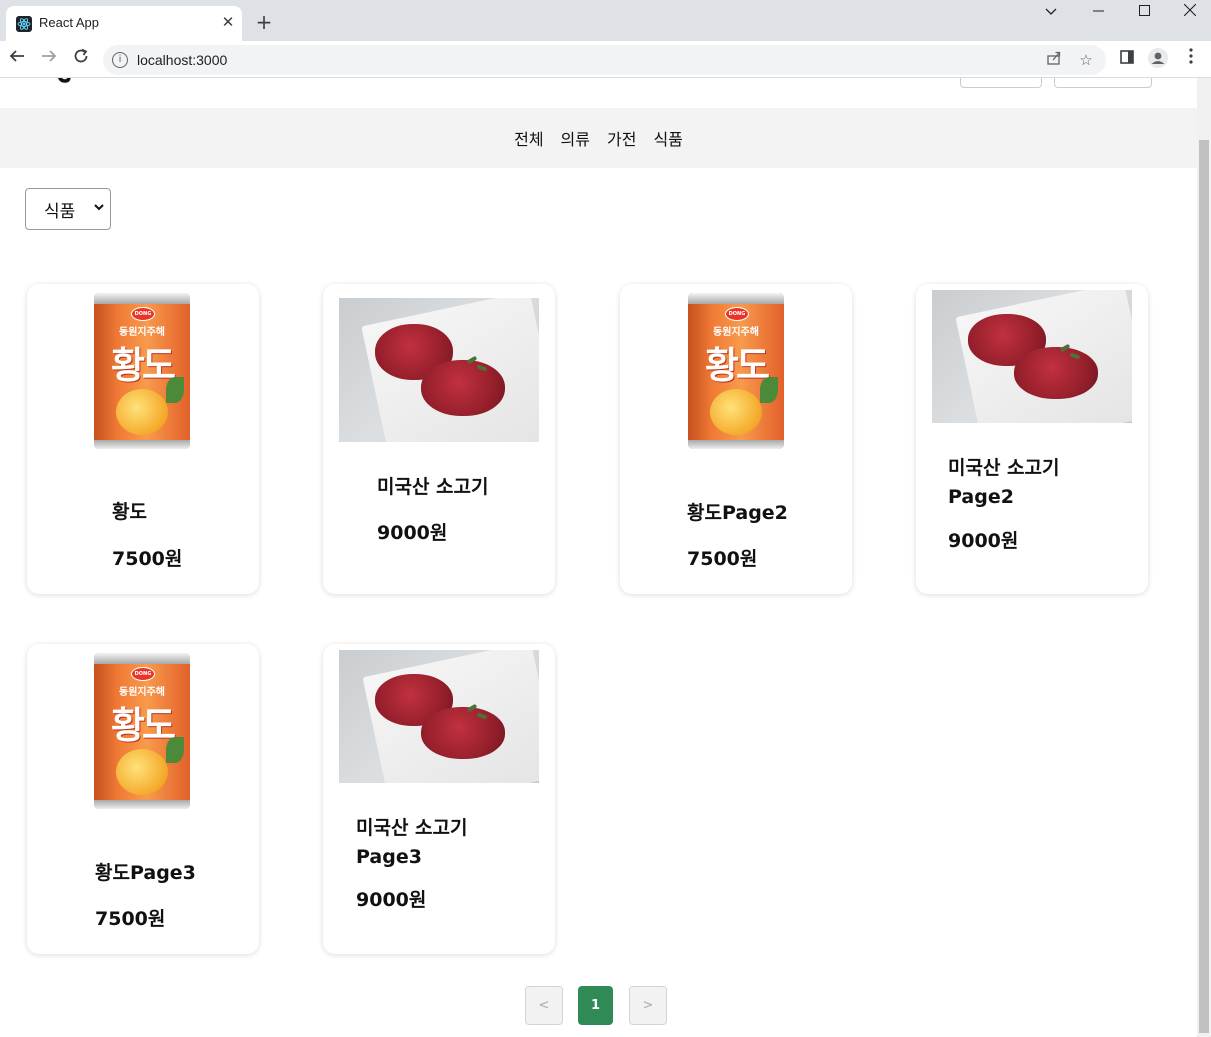  Describe the element at coordinates (605, 20) in the screenshot. I see `tab-strip: React App ✕ +` at that location.